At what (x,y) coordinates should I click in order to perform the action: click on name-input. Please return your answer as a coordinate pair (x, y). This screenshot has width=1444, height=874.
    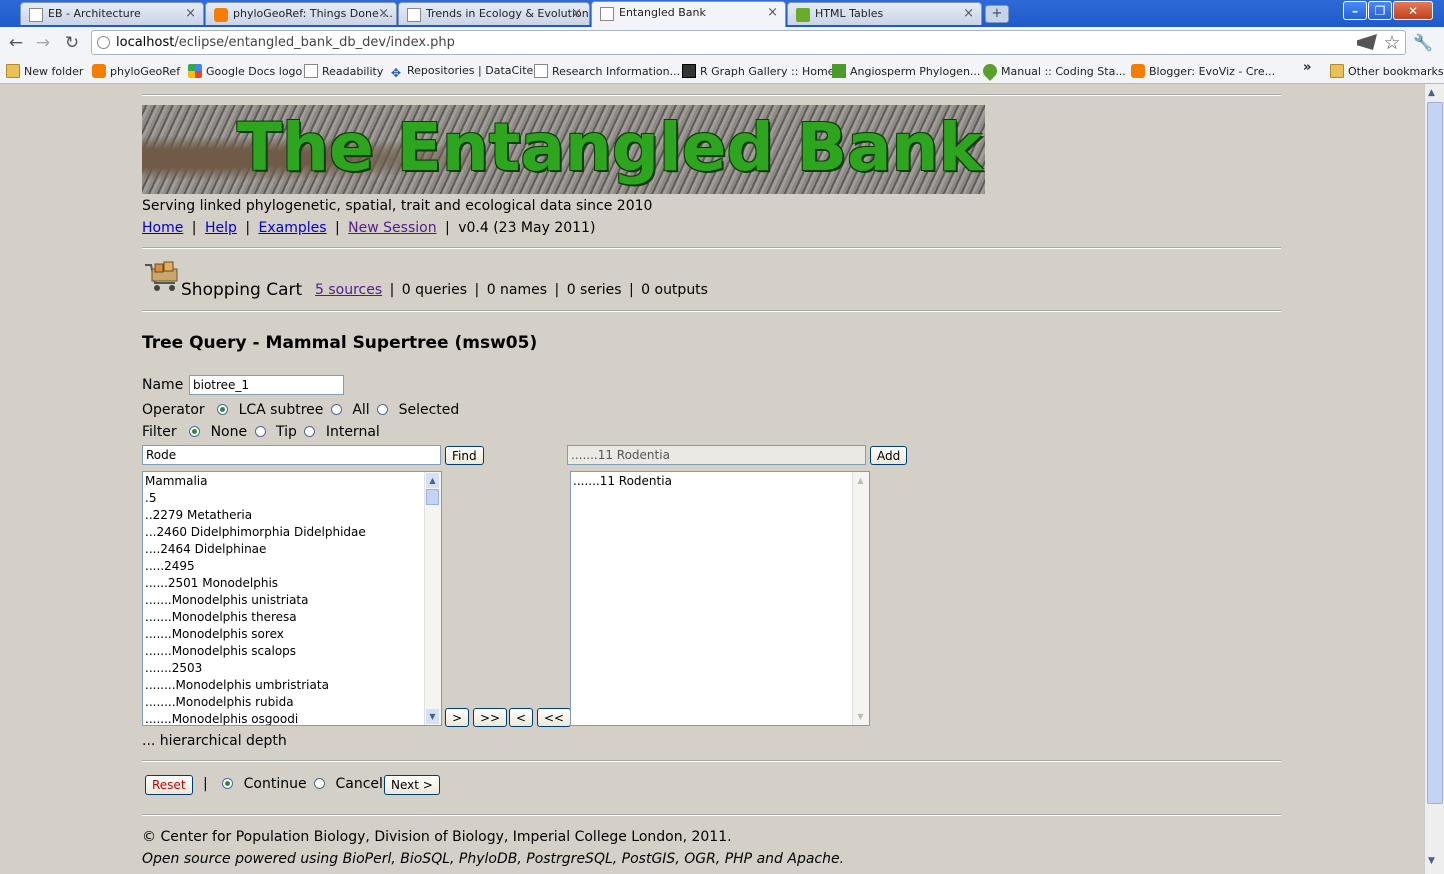
    Looking at the image, I should click on (266, 385).